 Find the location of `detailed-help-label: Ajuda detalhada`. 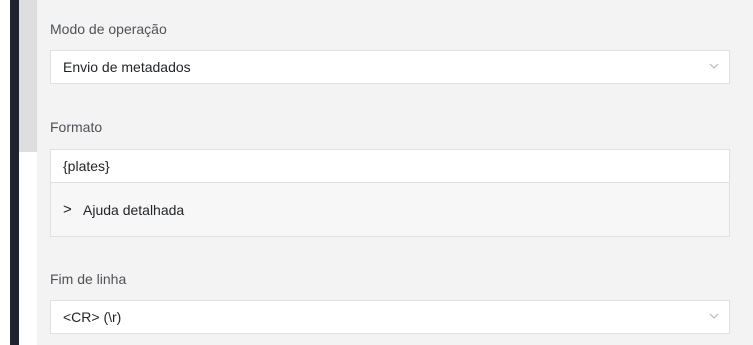

detailed-help-label: Ajuda detalhada is located at coordinates (134, 210).